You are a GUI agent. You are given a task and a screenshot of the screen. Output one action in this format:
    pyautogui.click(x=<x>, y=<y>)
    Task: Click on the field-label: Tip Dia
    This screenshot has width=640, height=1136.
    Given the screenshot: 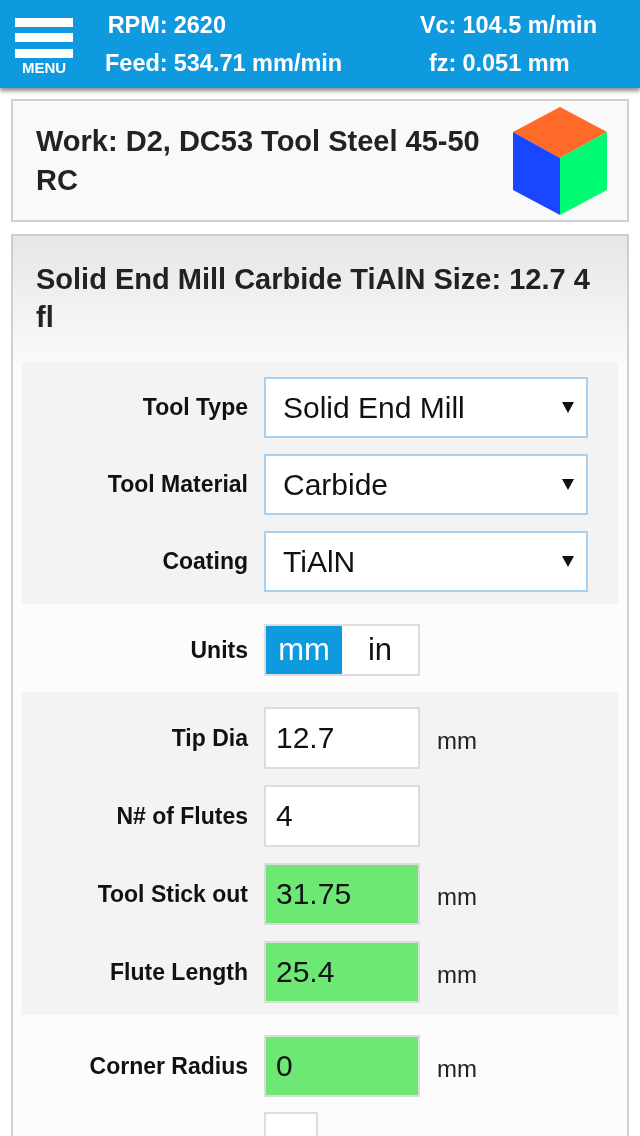 What is the action you would take?
    pyautogui.click(x=209, y=738)
    